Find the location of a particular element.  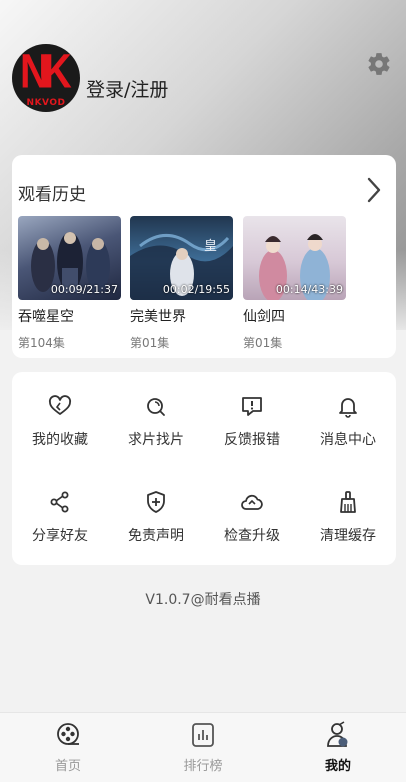

menu-item-label: 消息中心 is located at coordinates (348, 440).